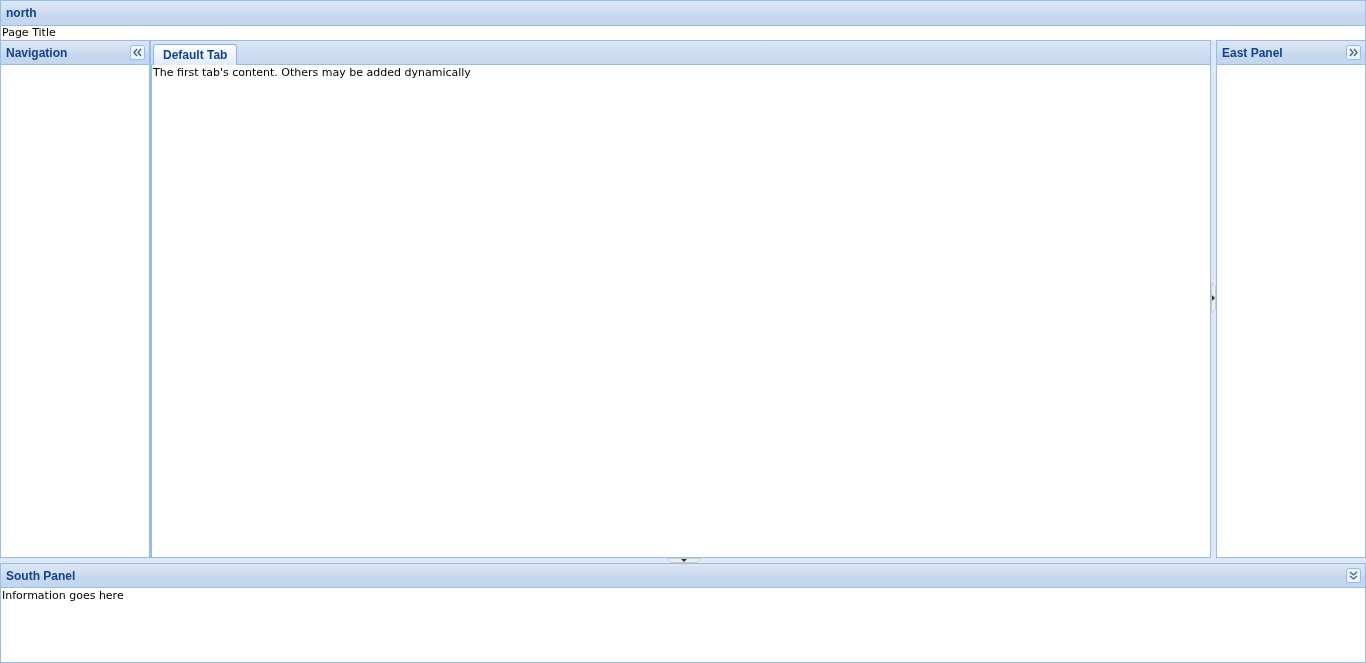 This screenshot has width=1366, height=663. Describe the element at coordinates (1252, 52) in the screenshot. I see `panel-title: East Panel` at that location.